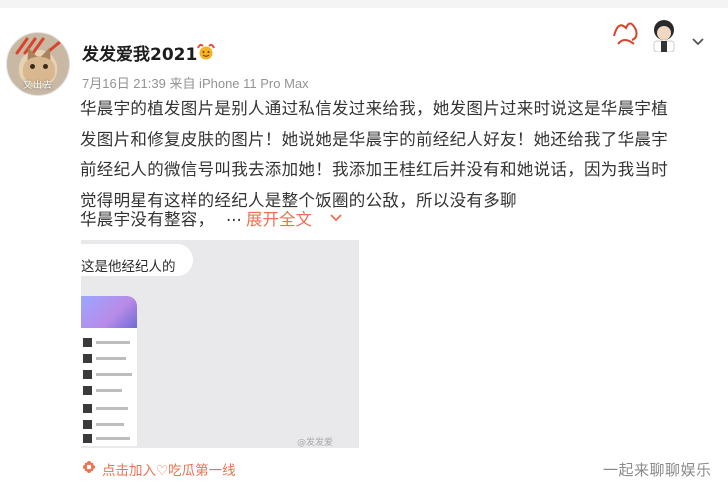 Image resolution: width=728 pixels, height=486 pixels. Describe the element at coordinates (109, 312) in the screenshot. I see `phone-screenshot-header` at that location.